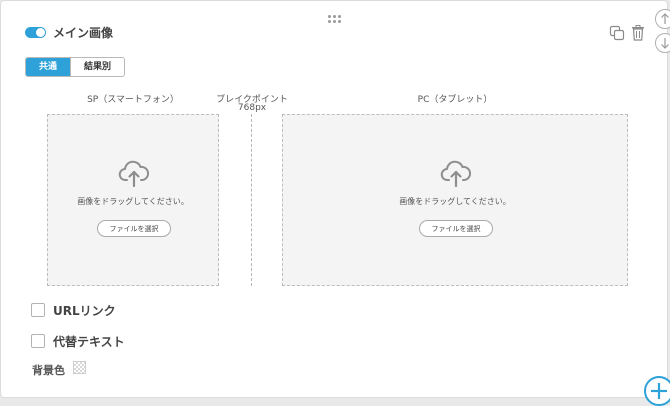  Describe the element at coordinates (251, 200) in the screenshot. I see `breakpoint-divider` at that location.